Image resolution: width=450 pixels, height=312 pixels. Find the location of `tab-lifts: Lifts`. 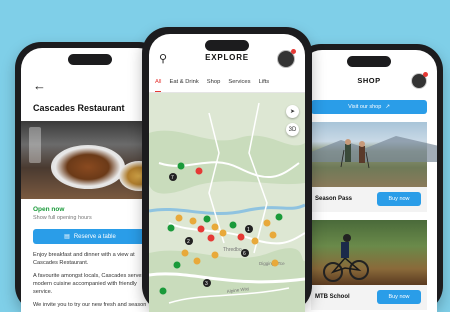

tab-lifts: Lifts is located at coordinates (264, 84).